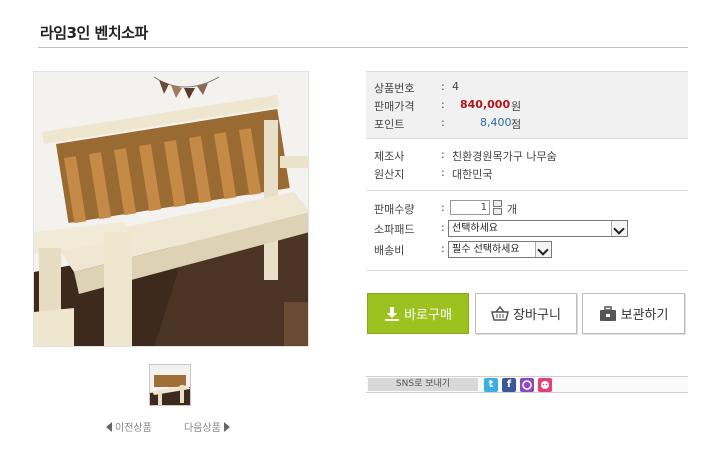  I want to click on arrow-right-icon, so click(226, 426).